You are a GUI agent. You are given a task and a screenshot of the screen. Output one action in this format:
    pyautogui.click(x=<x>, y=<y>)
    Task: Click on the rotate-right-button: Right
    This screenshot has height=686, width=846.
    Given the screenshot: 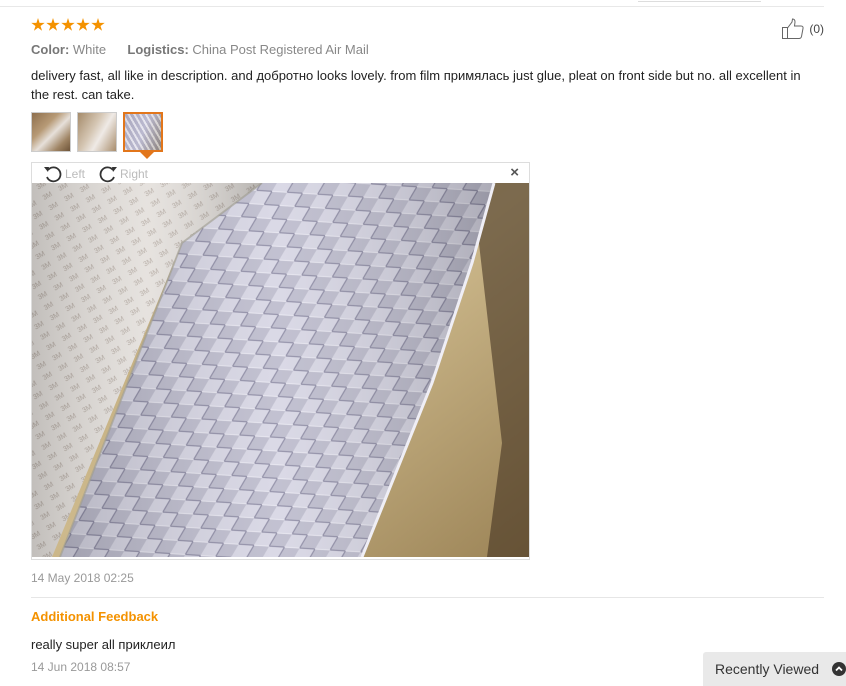 What is the action you would take?
    pyautogui.click(x=123, y=174)
    